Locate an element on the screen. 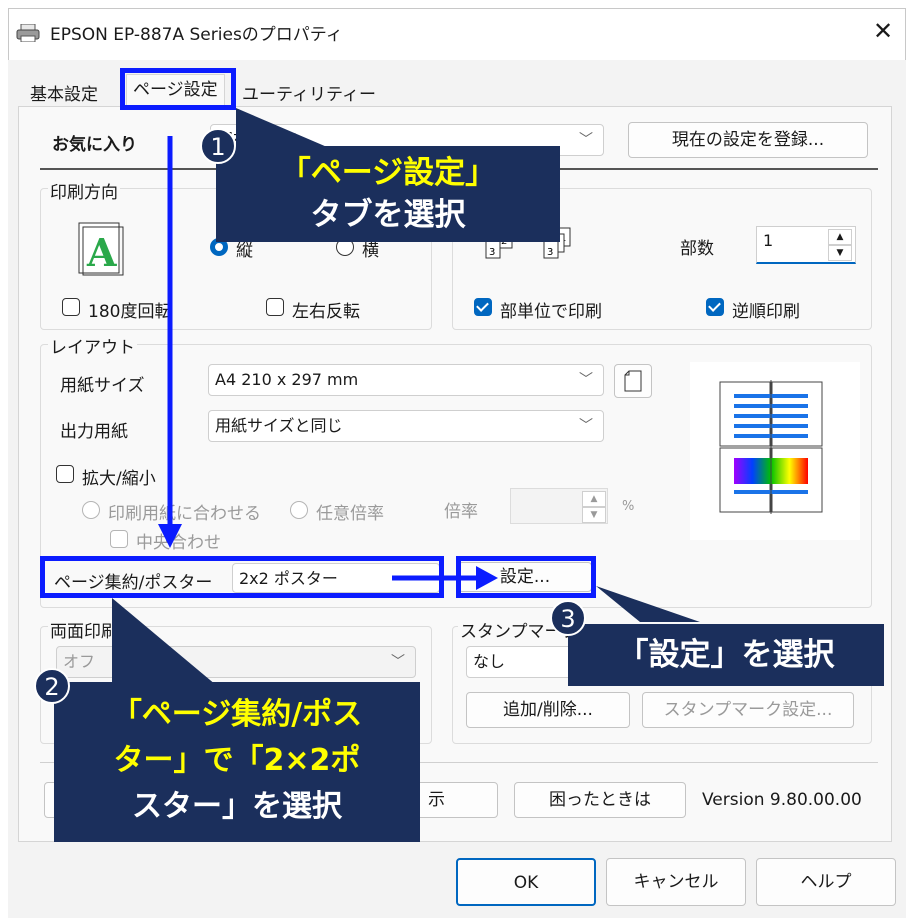 Image resolution: width=911 pixels, height=922 pixels. step2-line1: 「ページ集約/ポス is located at coordinates (237, 714).